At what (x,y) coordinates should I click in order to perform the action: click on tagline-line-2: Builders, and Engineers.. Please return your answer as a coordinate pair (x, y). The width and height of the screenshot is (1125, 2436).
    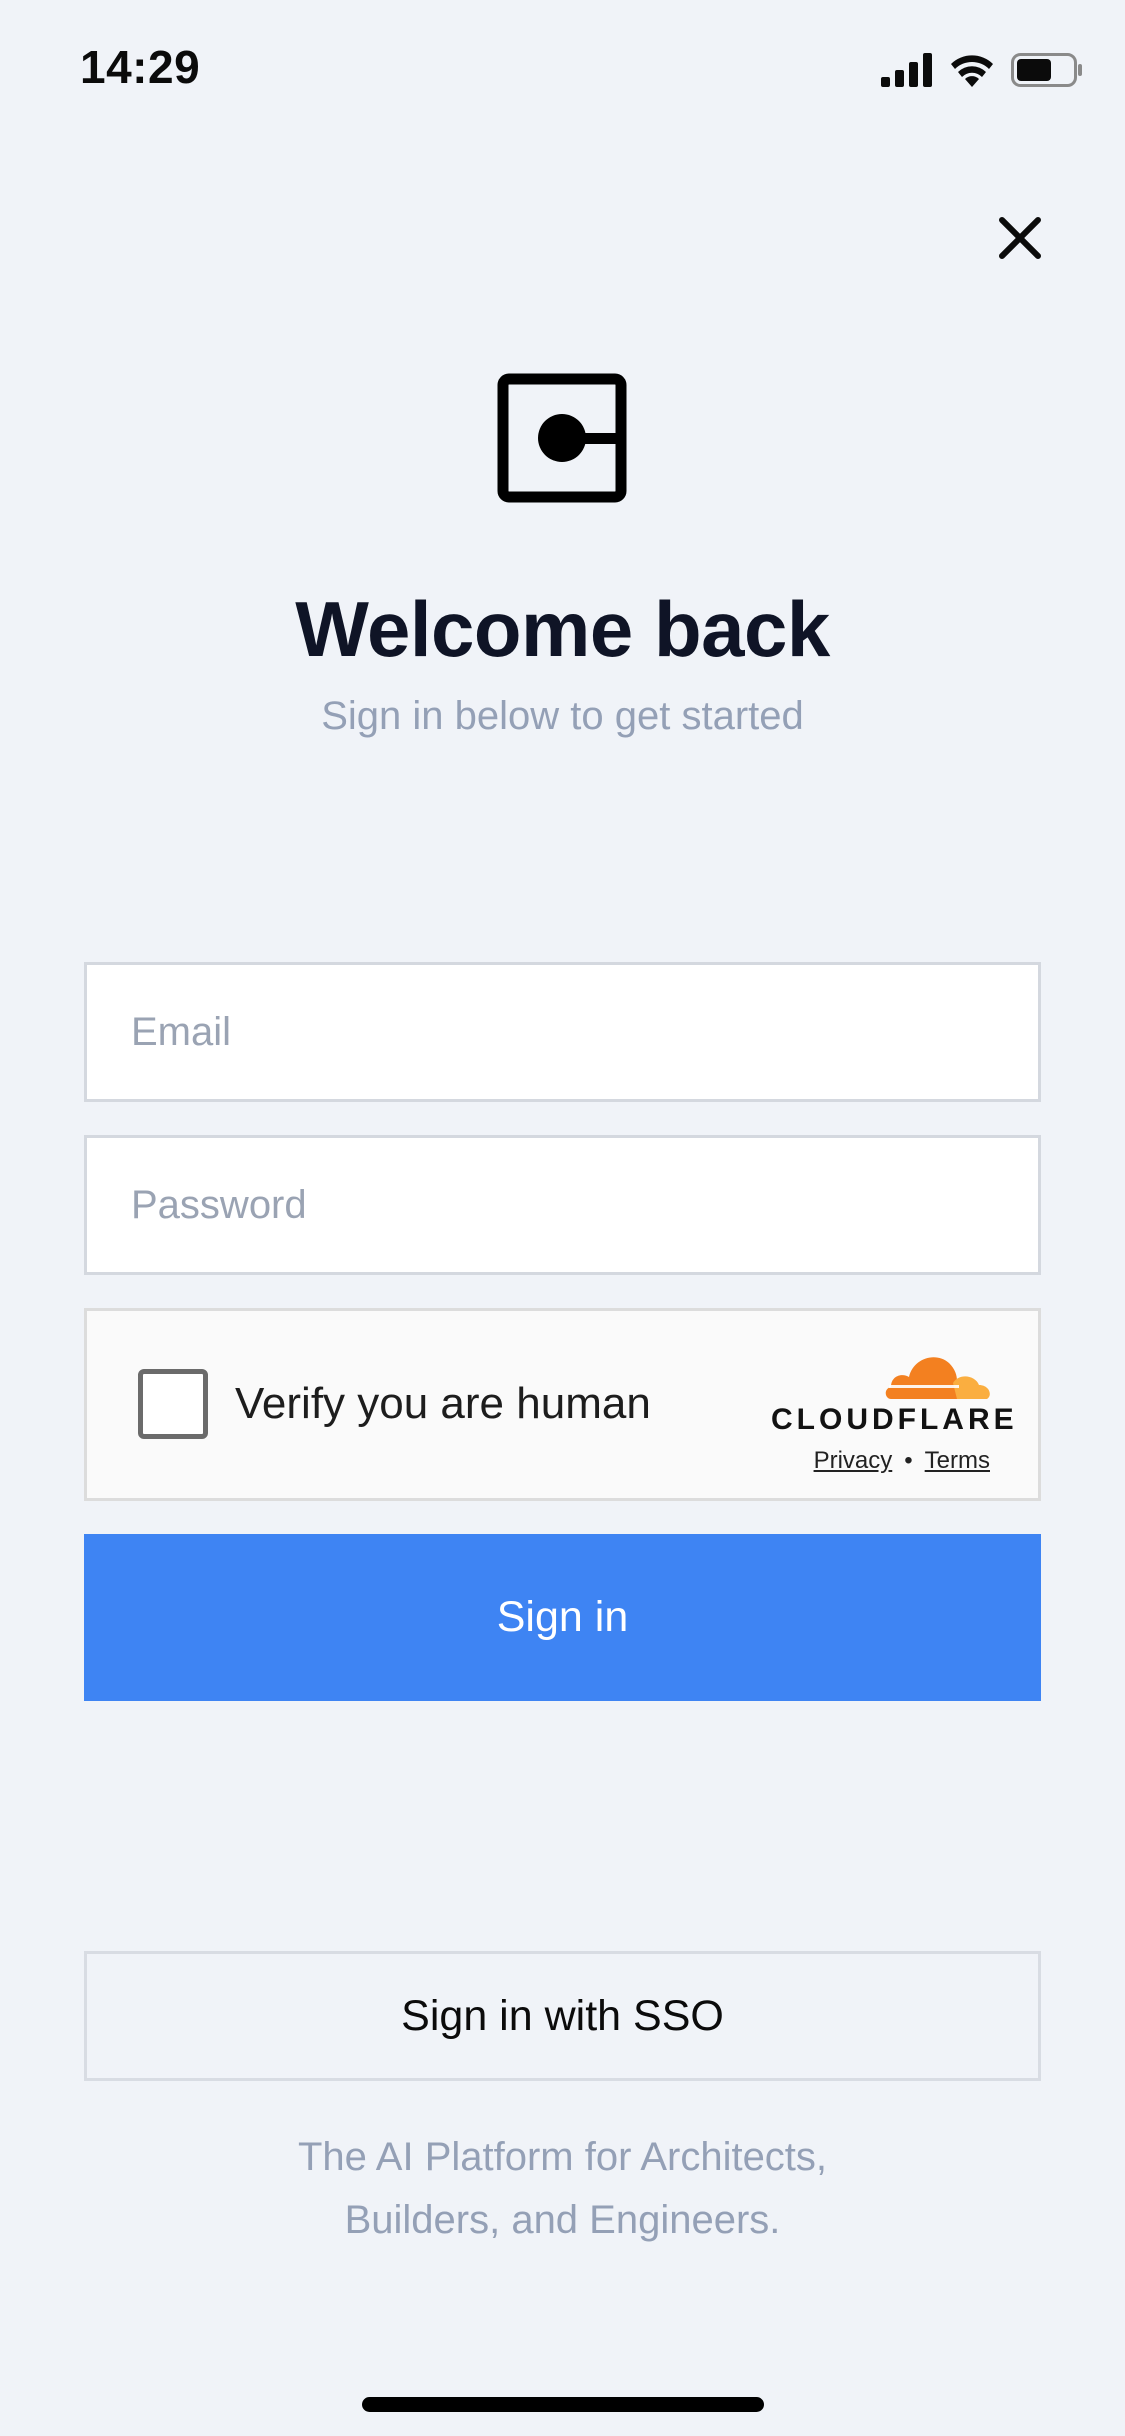
    Looking at the image, I should click on (562, 2220).